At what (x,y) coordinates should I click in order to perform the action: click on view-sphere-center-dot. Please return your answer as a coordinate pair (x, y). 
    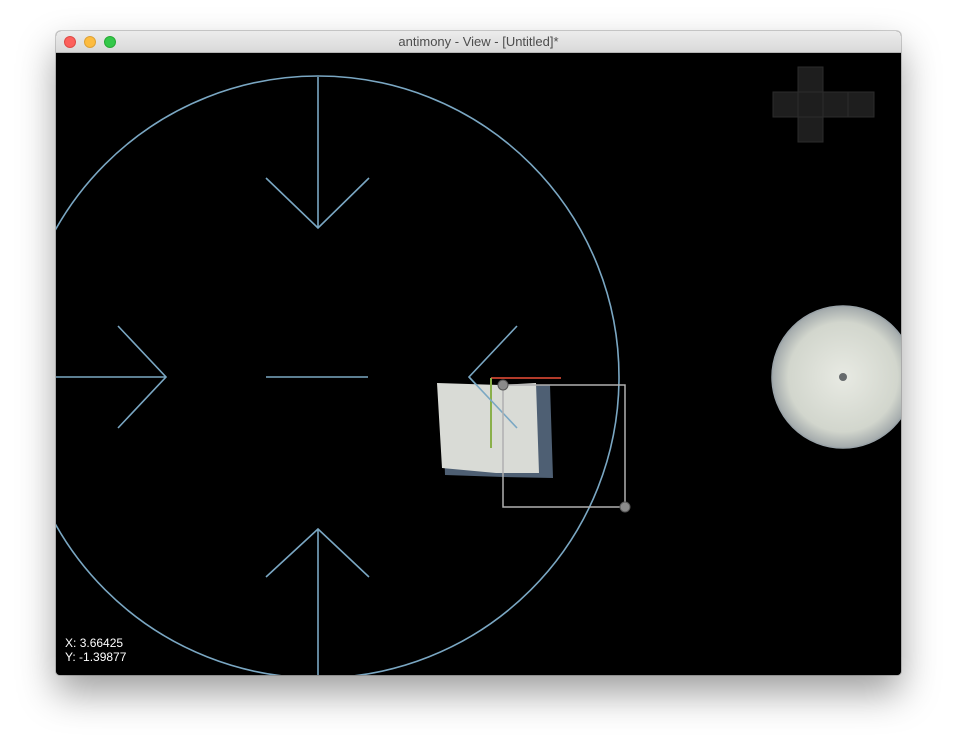
    Looking at the image, I should click on (843, 377).